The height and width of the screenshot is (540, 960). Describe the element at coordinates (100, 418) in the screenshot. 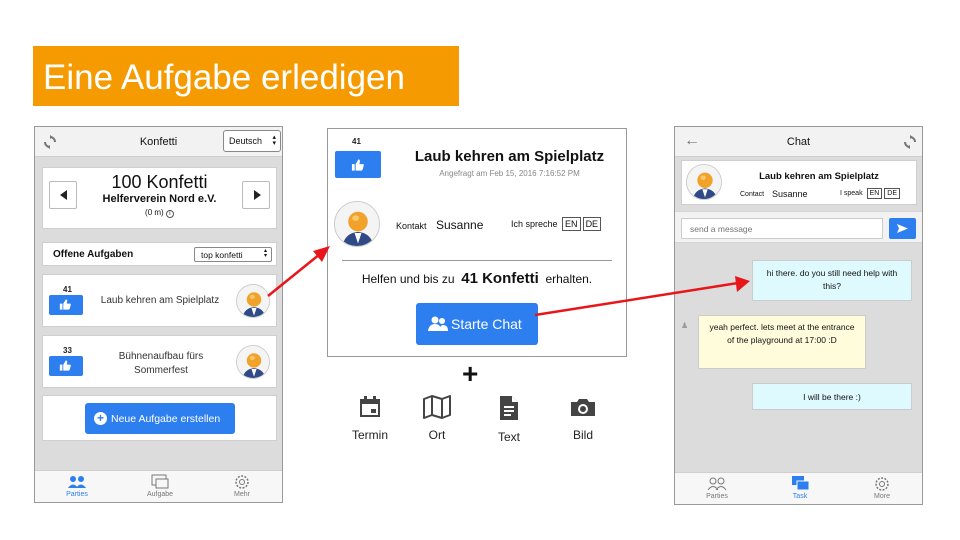

I see `plus-circle-icon: +` at that location.